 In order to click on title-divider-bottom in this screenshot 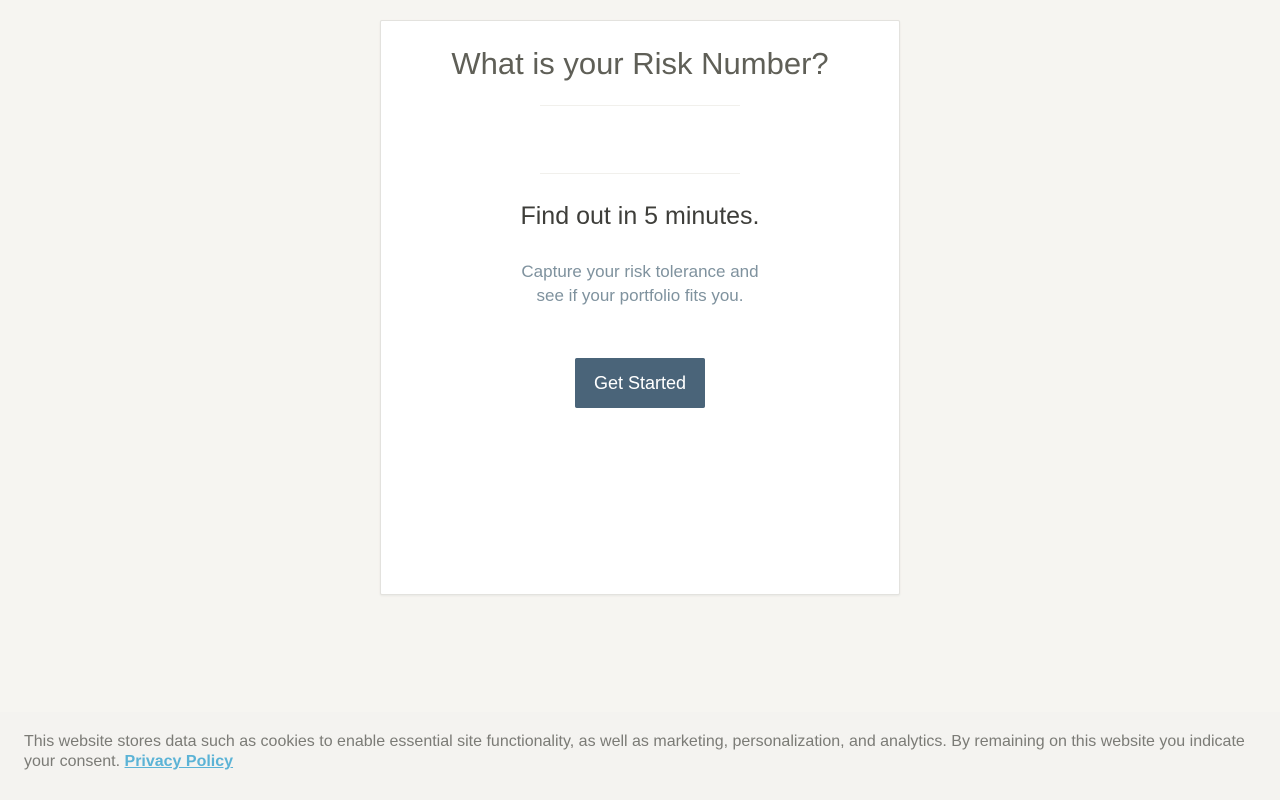, I will do `click(640, 173)`.